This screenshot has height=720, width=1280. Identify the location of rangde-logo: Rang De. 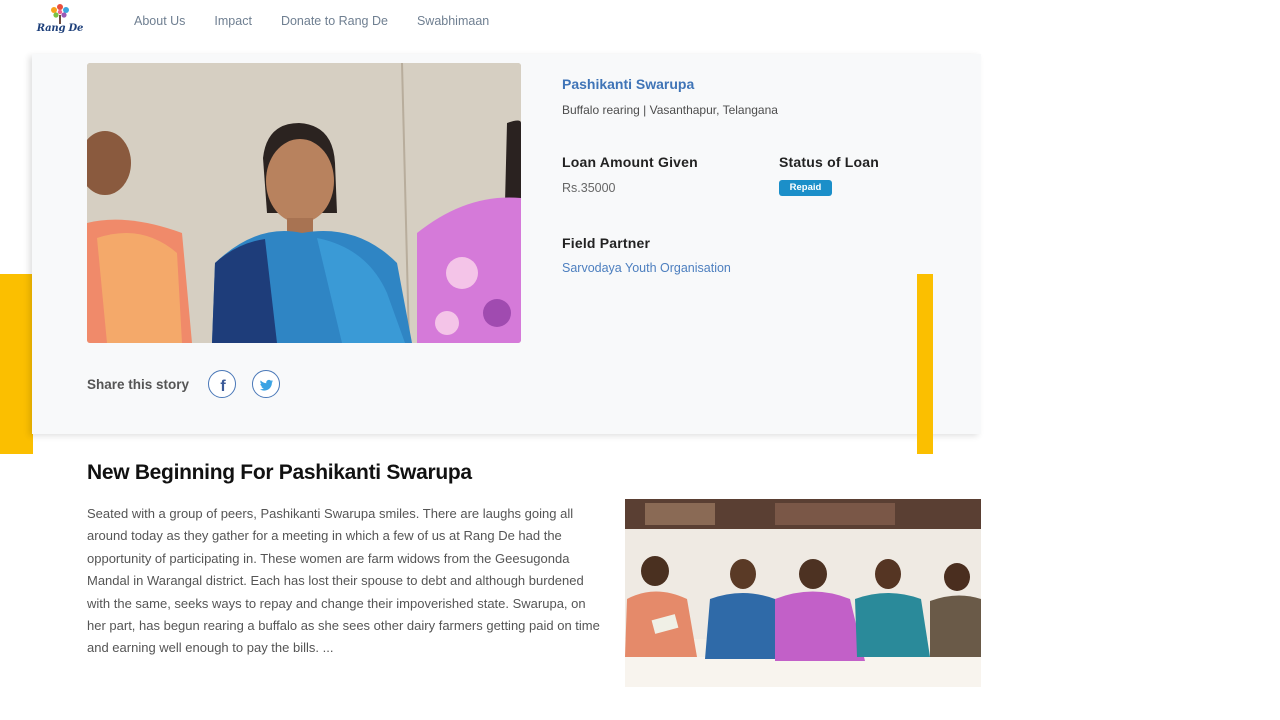
(60, 21).